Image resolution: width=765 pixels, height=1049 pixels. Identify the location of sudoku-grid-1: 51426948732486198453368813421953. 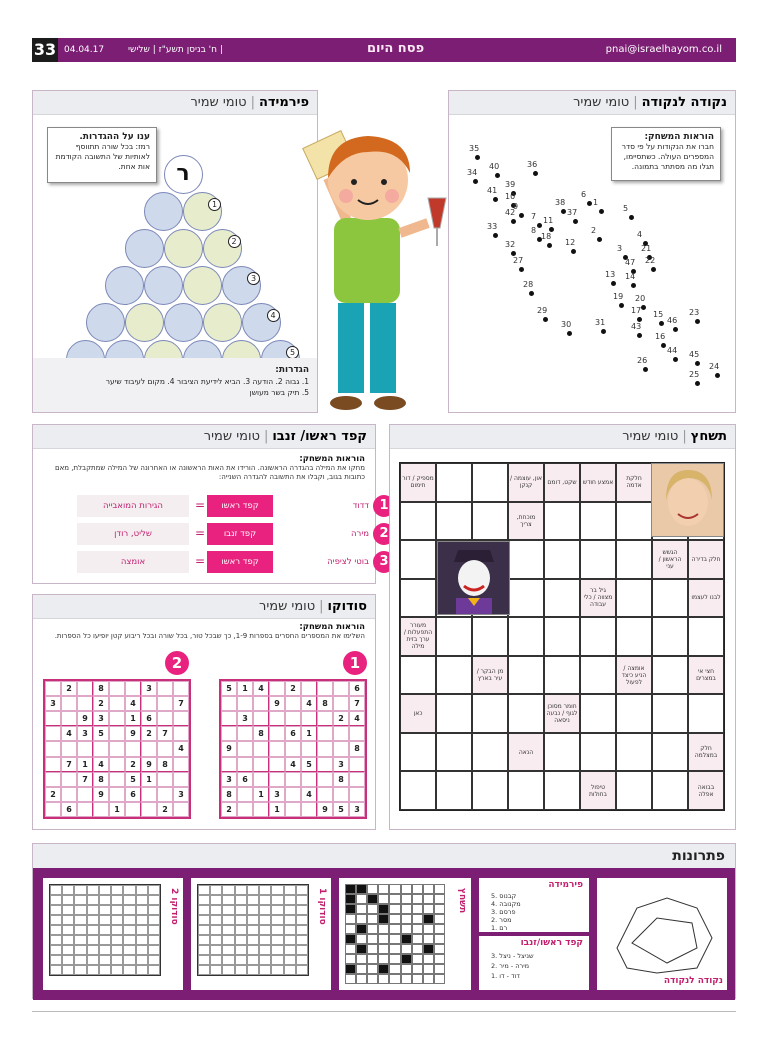
(293, 749).